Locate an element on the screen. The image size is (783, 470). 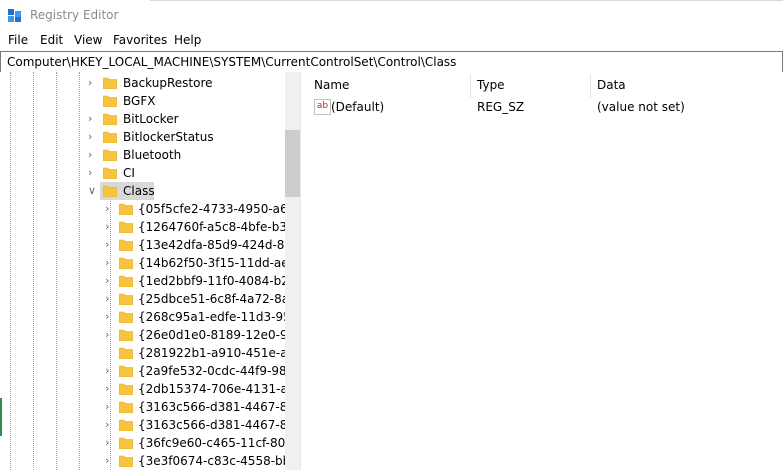
column-header-type: Type is located at coordinates (491, 85).